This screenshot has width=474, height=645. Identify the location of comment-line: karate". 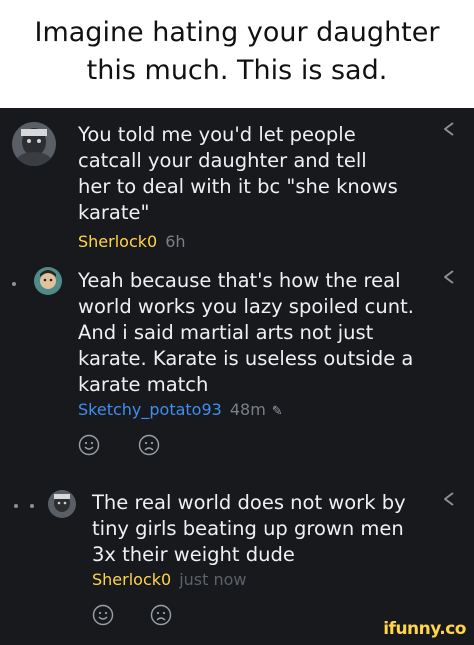
(114, 212).